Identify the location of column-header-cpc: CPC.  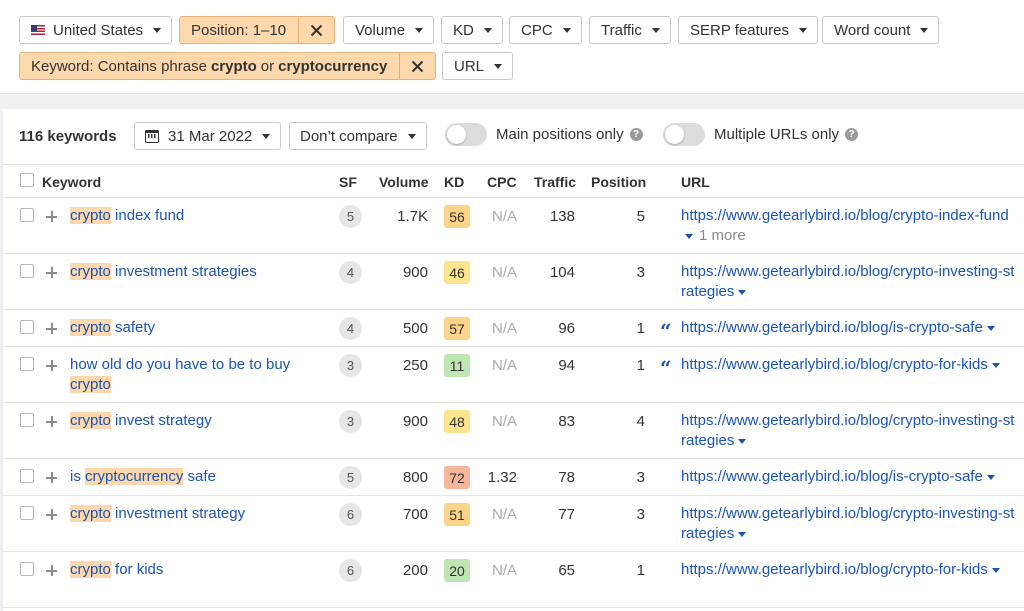
(502, 182).